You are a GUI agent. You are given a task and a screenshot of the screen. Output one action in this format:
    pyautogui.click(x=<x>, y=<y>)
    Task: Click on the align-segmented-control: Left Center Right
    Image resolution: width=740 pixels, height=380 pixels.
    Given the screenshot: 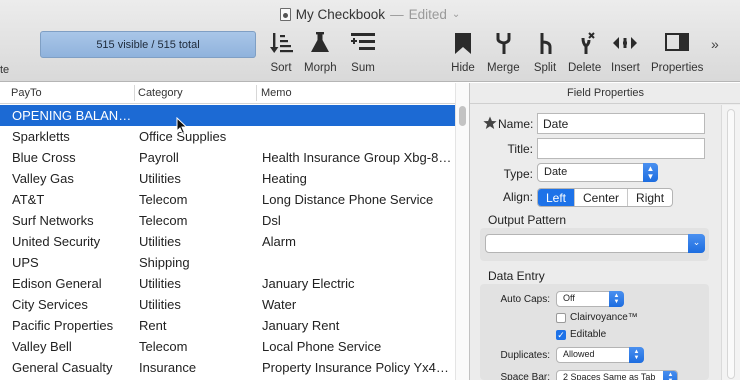 What is the action you would take?
    pyautogui.click(x=605, y=197)
    